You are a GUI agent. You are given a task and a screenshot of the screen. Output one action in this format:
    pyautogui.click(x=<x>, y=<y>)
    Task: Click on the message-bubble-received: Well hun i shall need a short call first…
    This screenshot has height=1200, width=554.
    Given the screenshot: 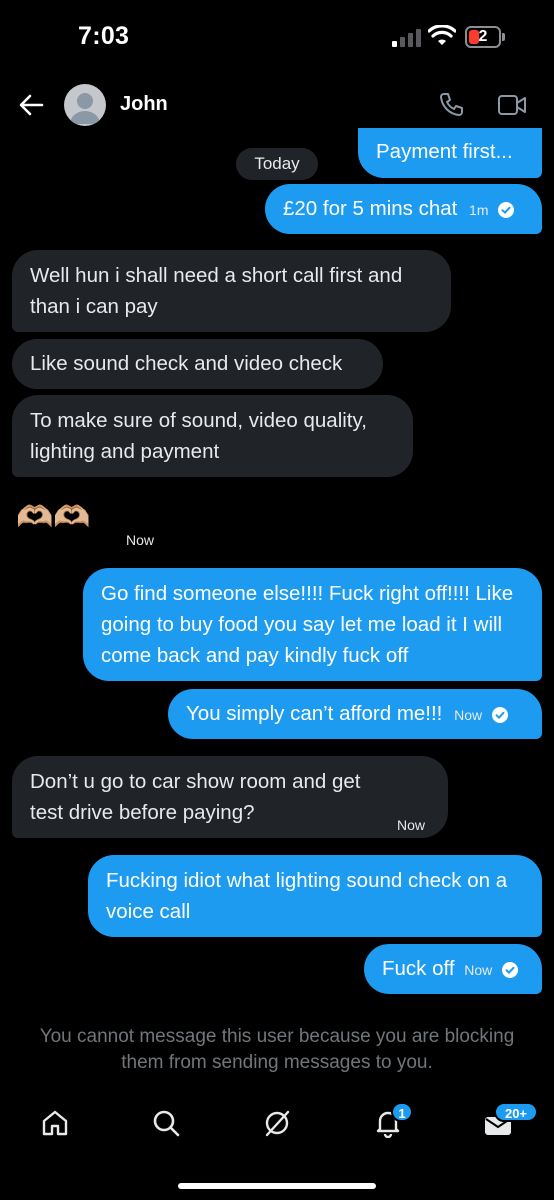 What is the action you would take?
    pyautogui.click(x=231, y=291)
    